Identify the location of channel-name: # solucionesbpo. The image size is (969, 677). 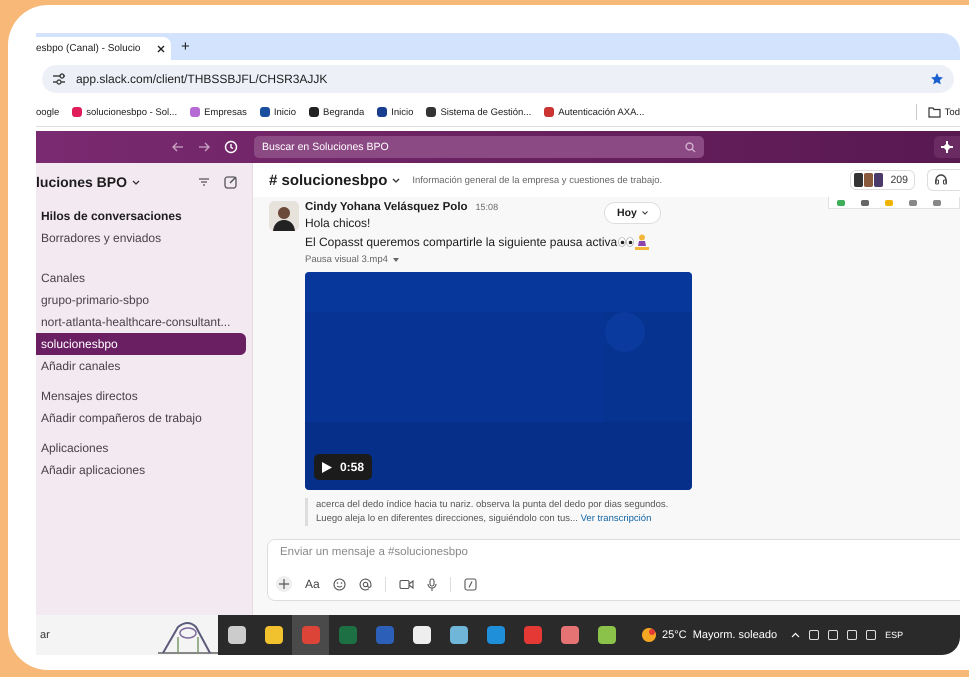
(328, 180).